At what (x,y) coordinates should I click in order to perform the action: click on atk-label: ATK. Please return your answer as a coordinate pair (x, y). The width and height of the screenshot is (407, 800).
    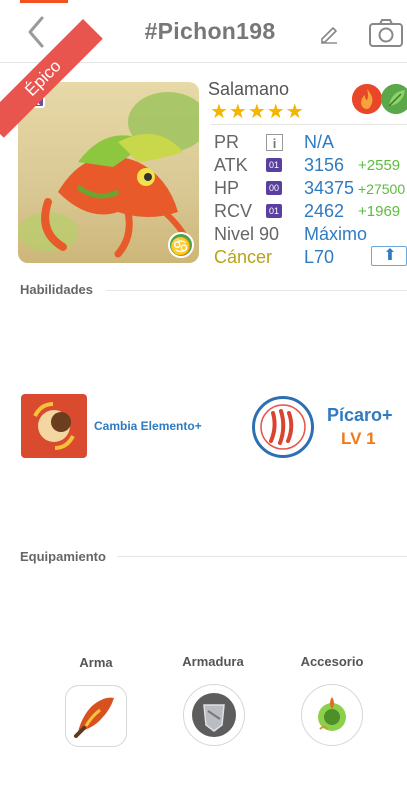
    Looking at the image, I should click on (231, 165).